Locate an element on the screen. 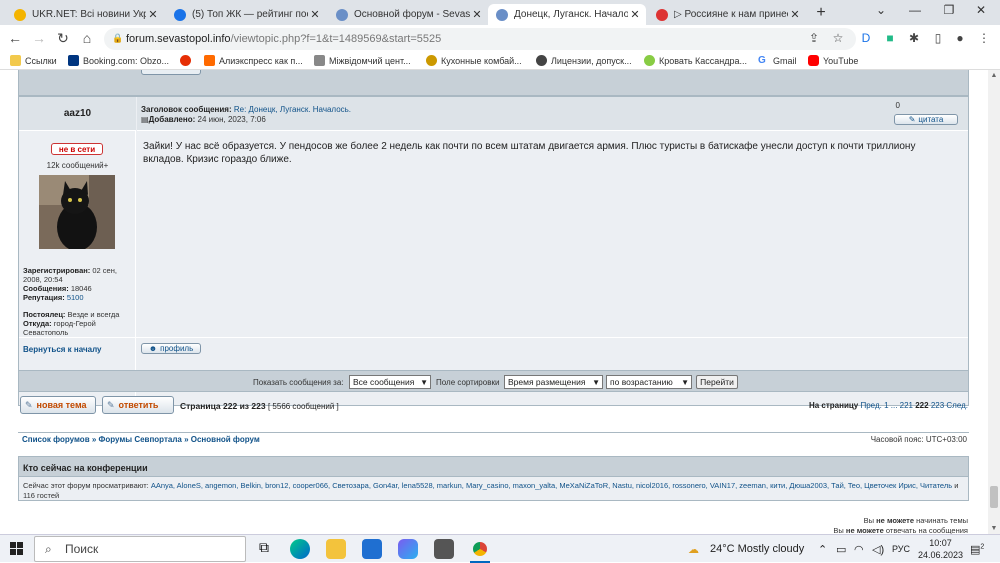 The image size is (1000, 563). browser-tab: ▷ Россияне к нам принесли ✕ is located at coordinates (727, 14).